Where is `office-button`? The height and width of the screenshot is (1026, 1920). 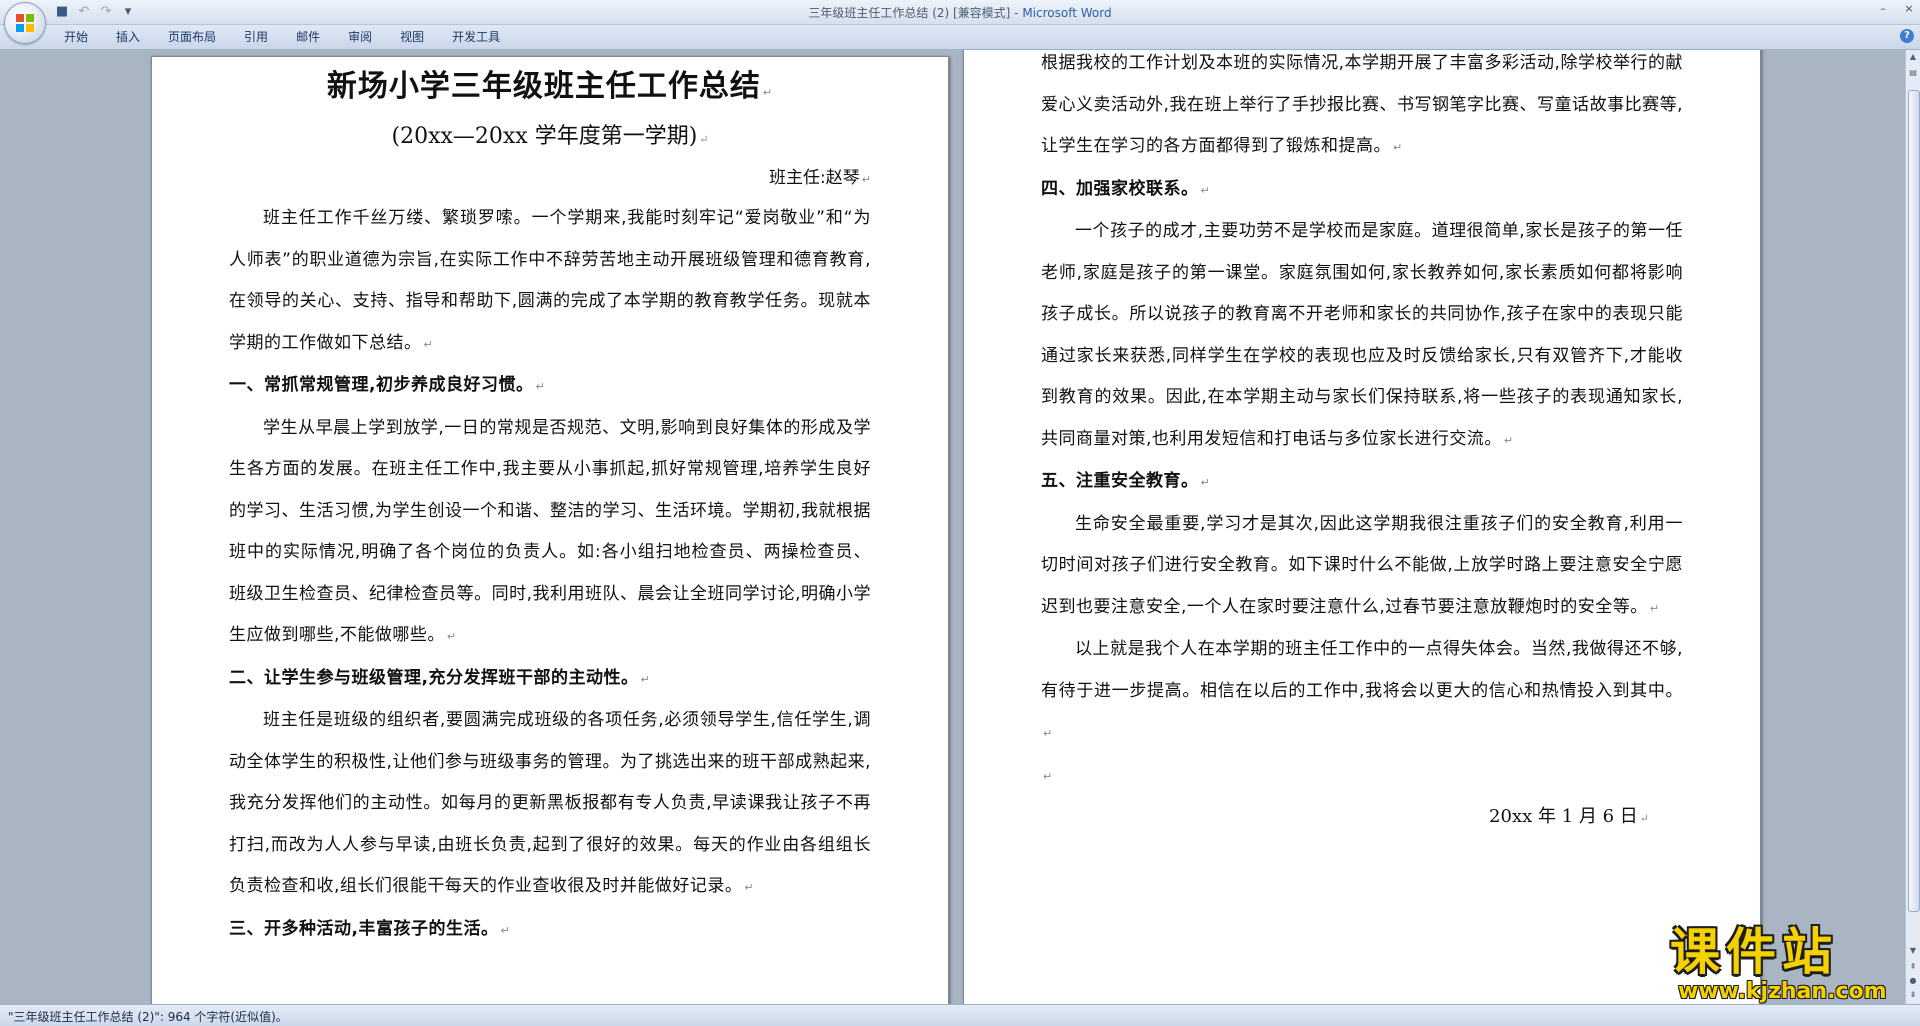
office-button is located at coordinates (25, 23).